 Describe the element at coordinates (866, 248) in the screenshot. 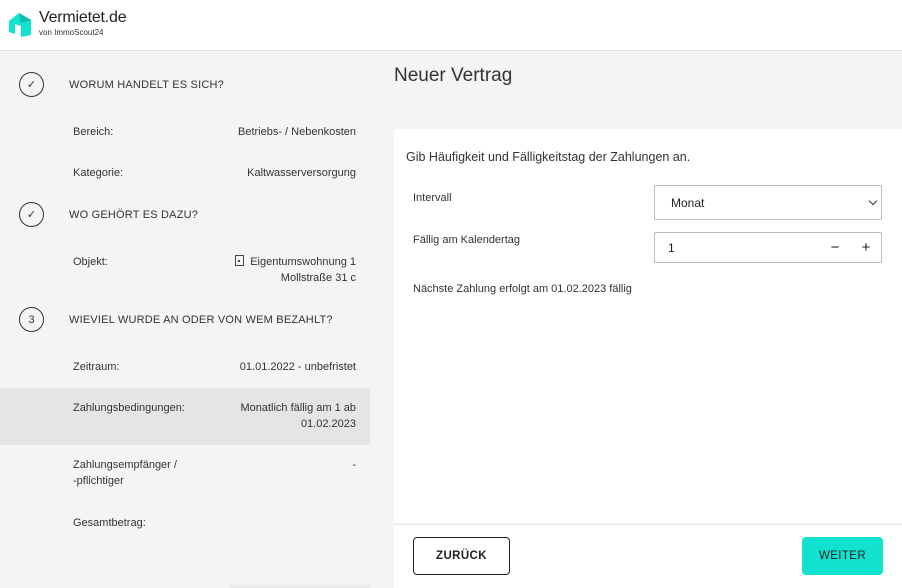

I see `increment-button: +` at that location.